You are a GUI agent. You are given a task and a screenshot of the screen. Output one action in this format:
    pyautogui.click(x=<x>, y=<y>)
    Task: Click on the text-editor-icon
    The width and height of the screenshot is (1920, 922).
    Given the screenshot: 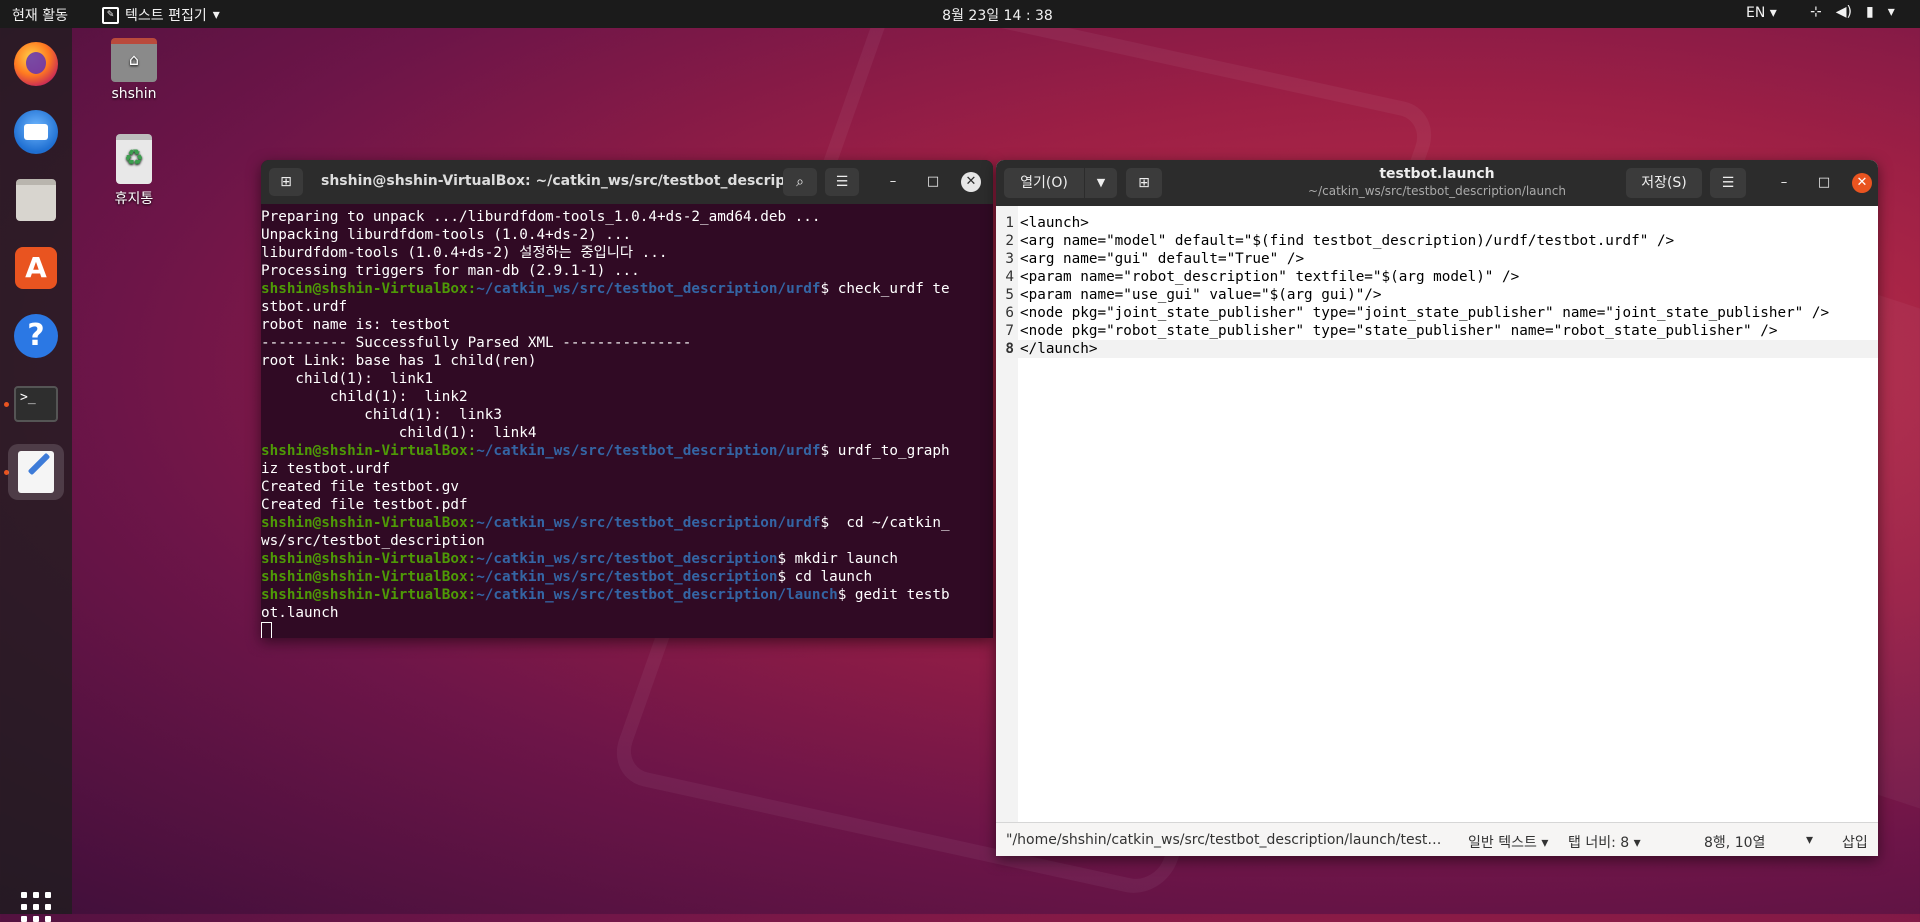 What is the action you would take?
    pyautogui.click(x=36, y=472)
    